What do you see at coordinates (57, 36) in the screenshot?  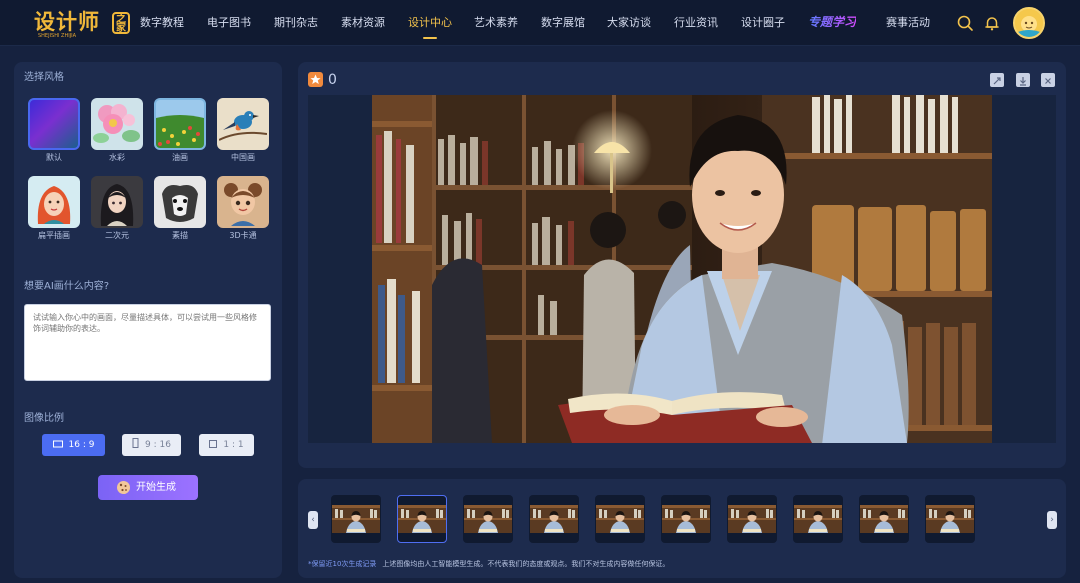 I see `logo-subtitle: SHEJISHI ZHIJIA` at bounding box center [57, 36].